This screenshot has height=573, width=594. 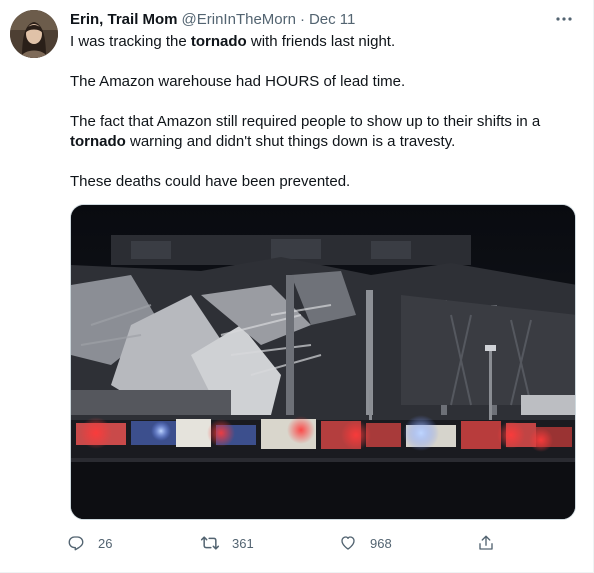 What do you see at coordinates (239, 19) in the screenshot?
I see `author-handle: @ErinInTheMorn` at bounding box center [239, 19].